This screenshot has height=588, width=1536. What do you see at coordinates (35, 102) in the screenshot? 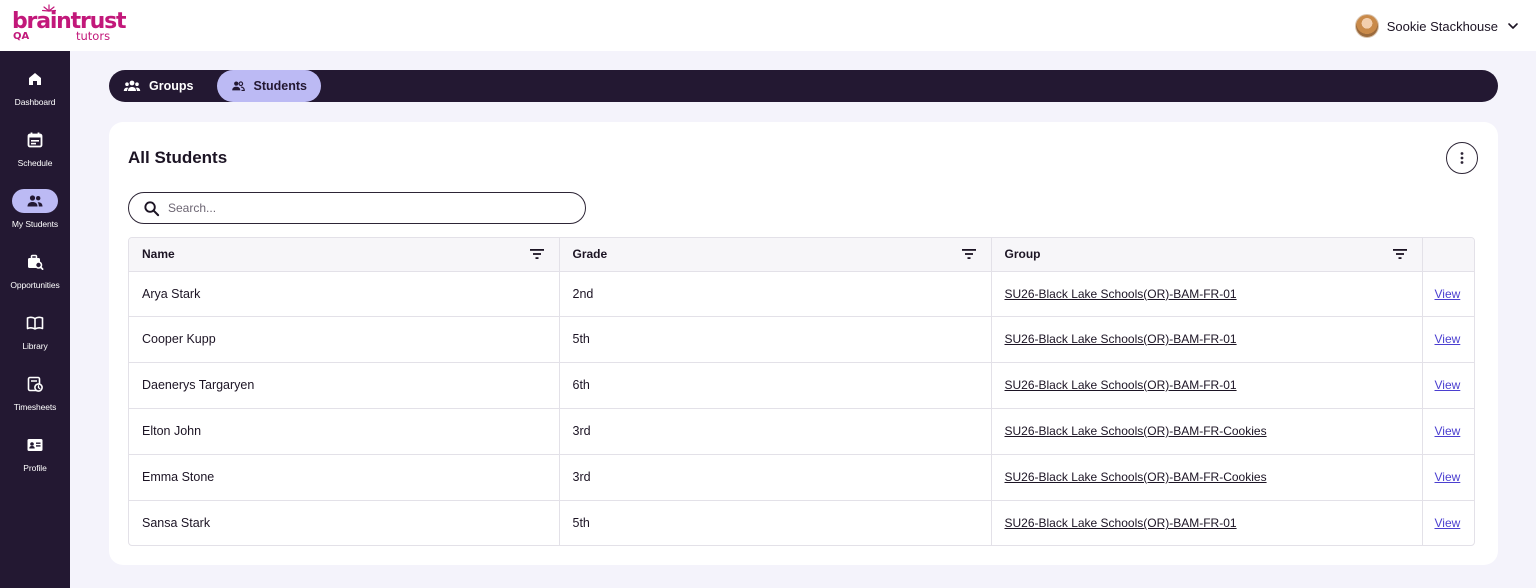
I see `sidebar-item-label: Dashboard` at bounding box center [35, 102].